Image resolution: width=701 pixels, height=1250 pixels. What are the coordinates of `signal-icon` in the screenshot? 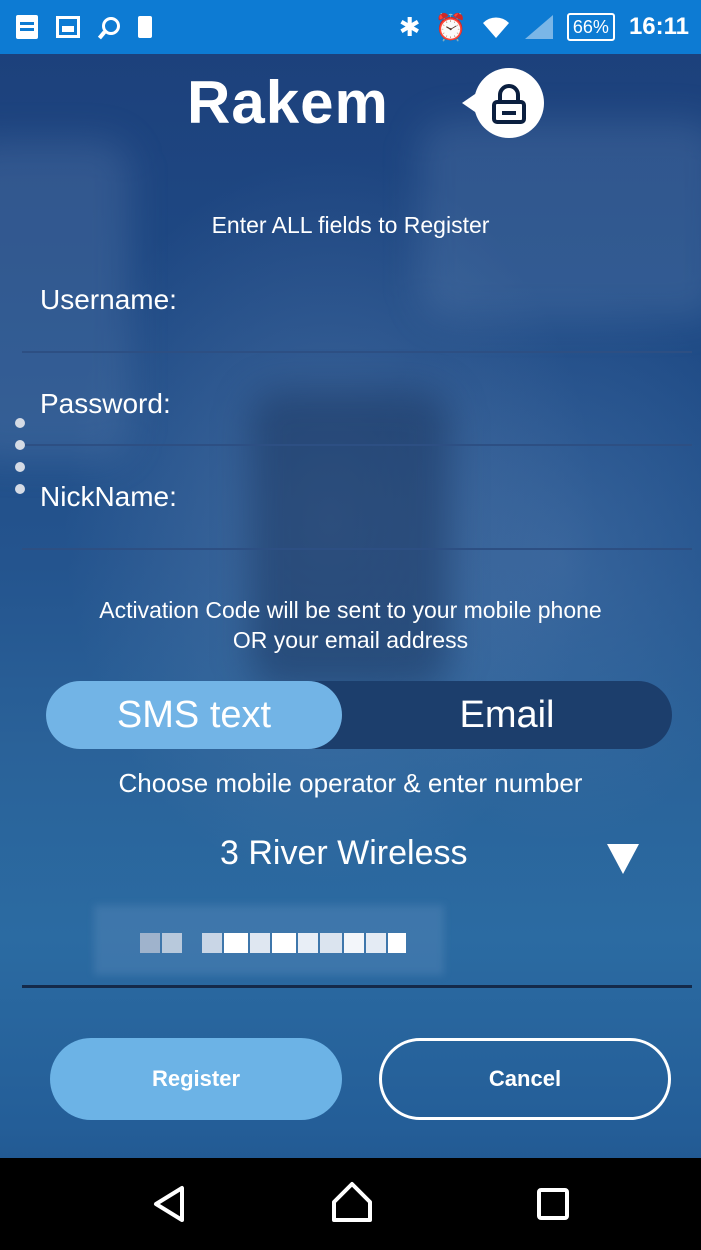 It's located at (538, 27).